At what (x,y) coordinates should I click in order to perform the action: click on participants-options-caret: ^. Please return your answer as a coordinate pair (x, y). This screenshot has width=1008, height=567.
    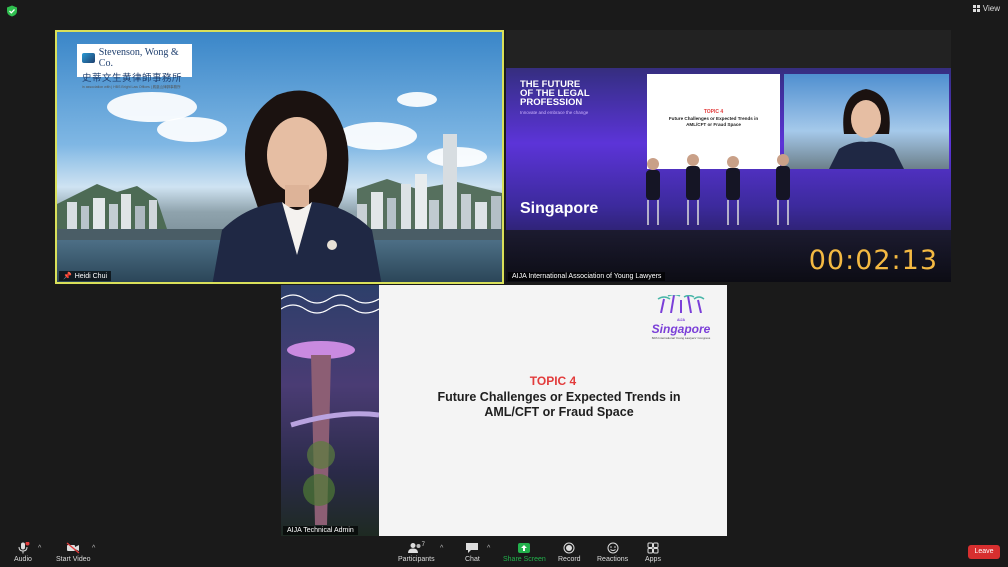
    Looking at the image, I should click on (441, 548).